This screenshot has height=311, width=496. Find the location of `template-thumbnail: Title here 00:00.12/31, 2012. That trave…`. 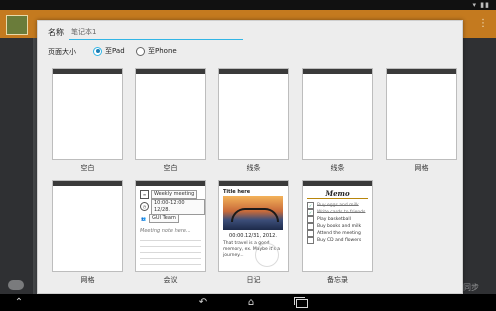

template-thumbnail: Title here 00:00.12/31, 2012. That trave… is located at coordinates (253, 226).